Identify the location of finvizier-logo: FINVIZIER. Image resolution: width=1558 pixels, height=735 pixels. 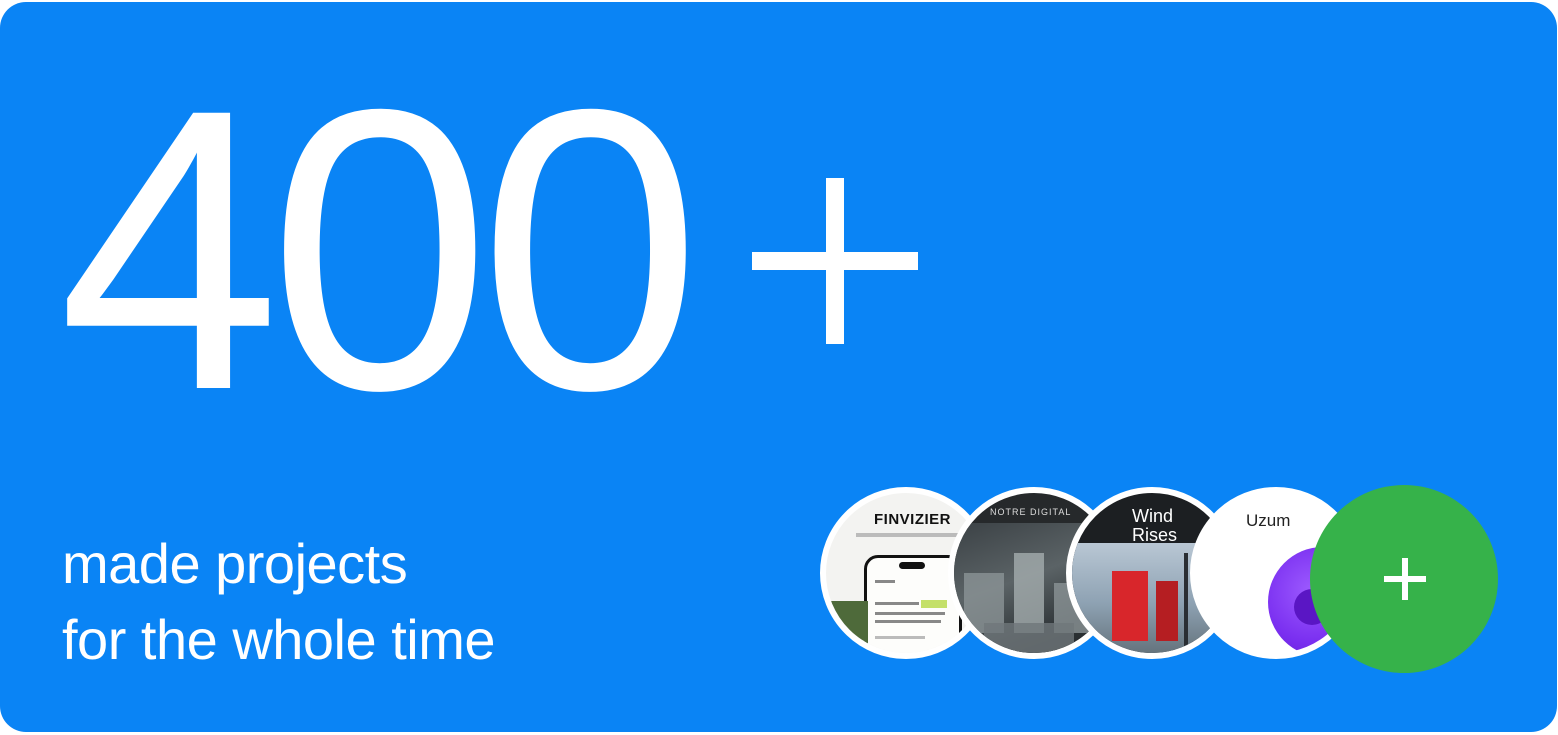
(913, 519).